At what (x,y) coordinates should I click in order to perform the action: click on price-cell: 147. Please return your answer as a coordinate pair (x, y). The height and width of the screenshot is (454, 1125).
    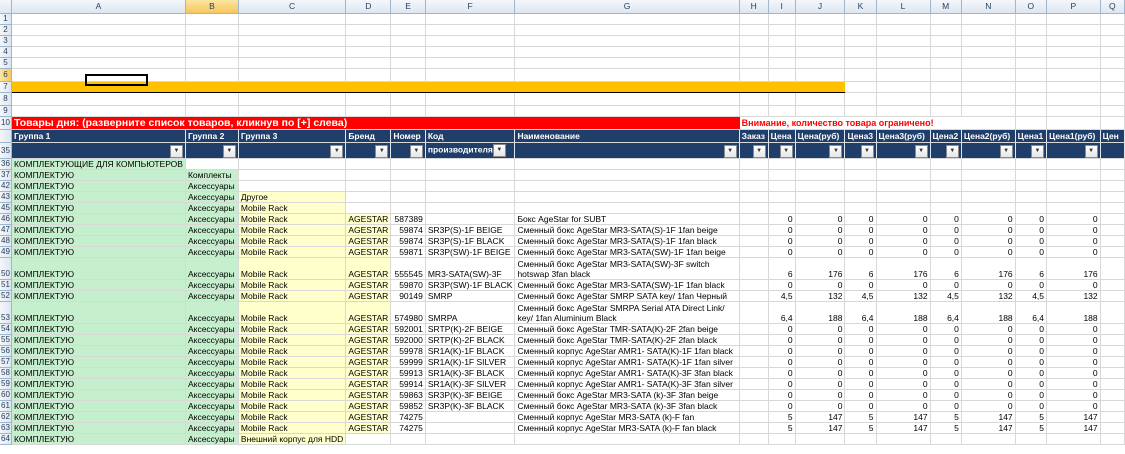
    Looking at the image, I should click on (820, 428).